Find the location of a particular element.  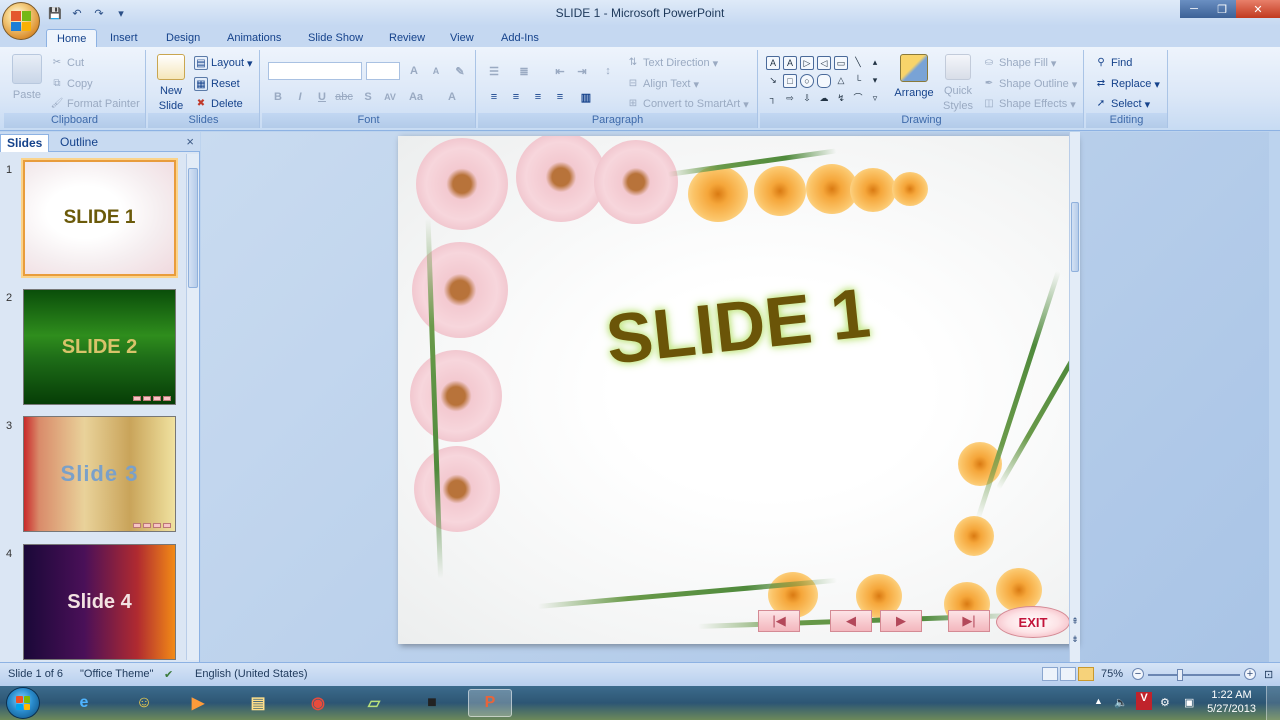

shape-outline-button: ✒ Shape Outline ▾ is located at coordinates (1029, 84).